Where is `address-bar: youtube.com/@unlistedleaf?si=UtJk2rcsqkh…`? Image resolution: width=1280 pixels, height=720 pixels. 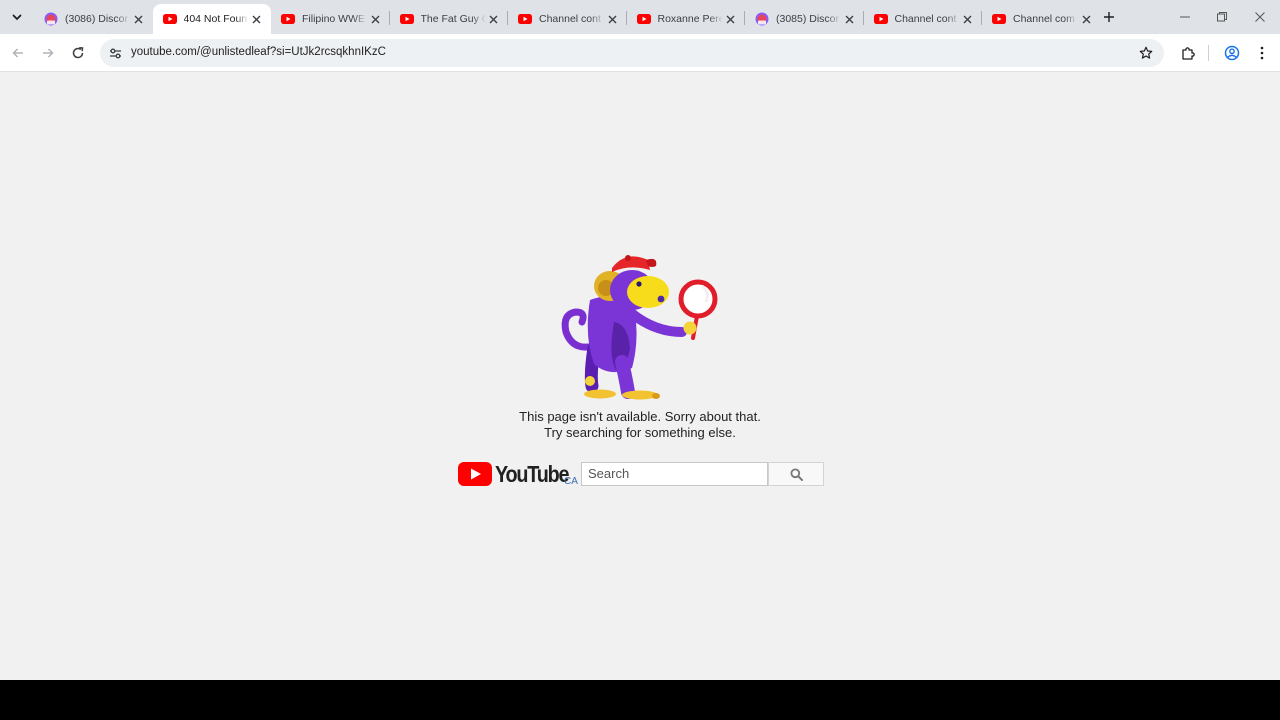 address-bar: youtube.com/@unlistedleaf?si=UtJk2rcsqkh… is located at coordinates (632, 53).